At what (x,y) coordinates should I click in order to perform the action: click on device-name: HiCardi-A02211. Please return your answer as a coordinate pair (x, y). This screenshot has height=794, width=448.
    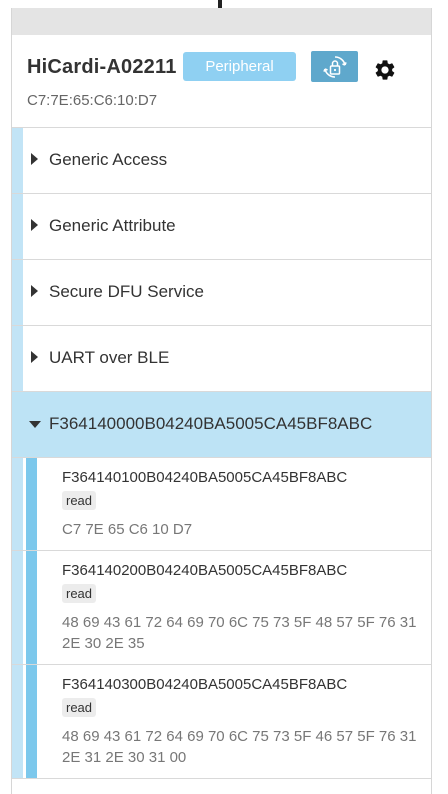
    Looking at the image, I should click on (102, 67).